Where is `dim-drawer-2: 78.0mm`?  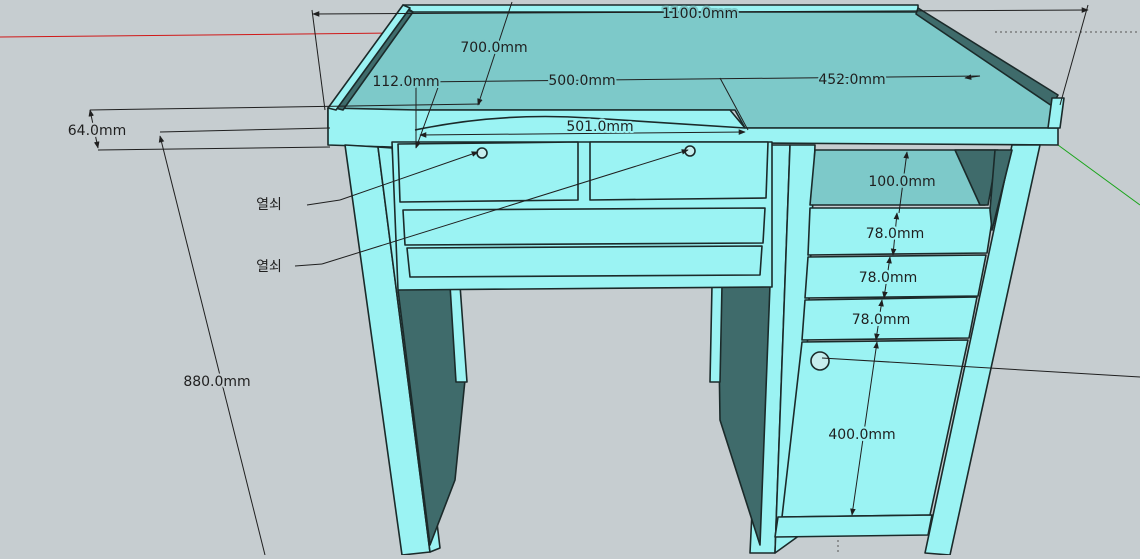
dim-drawer-2: 78.0mm is located at coordinates (888, 278).